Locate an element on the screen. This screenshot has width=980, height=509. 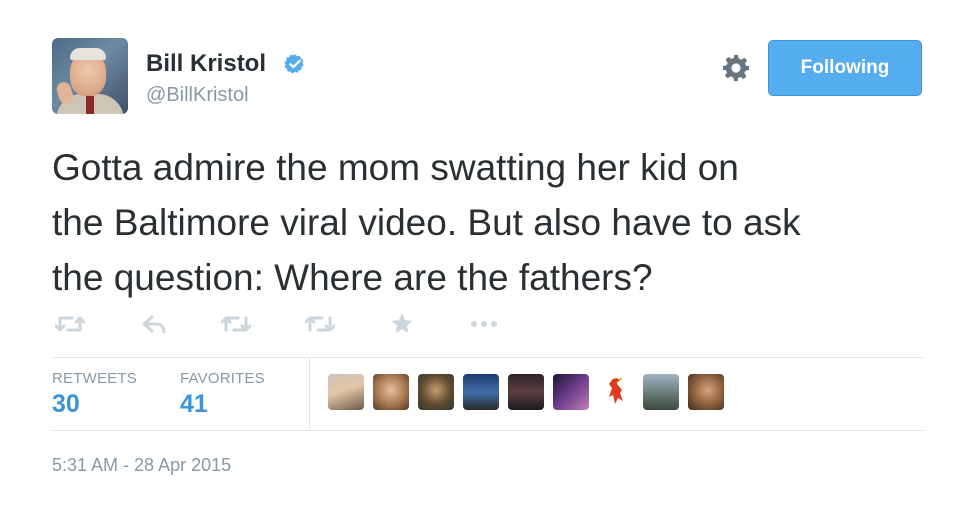
favorites-count: 41 is located at coordinates (194, 404).